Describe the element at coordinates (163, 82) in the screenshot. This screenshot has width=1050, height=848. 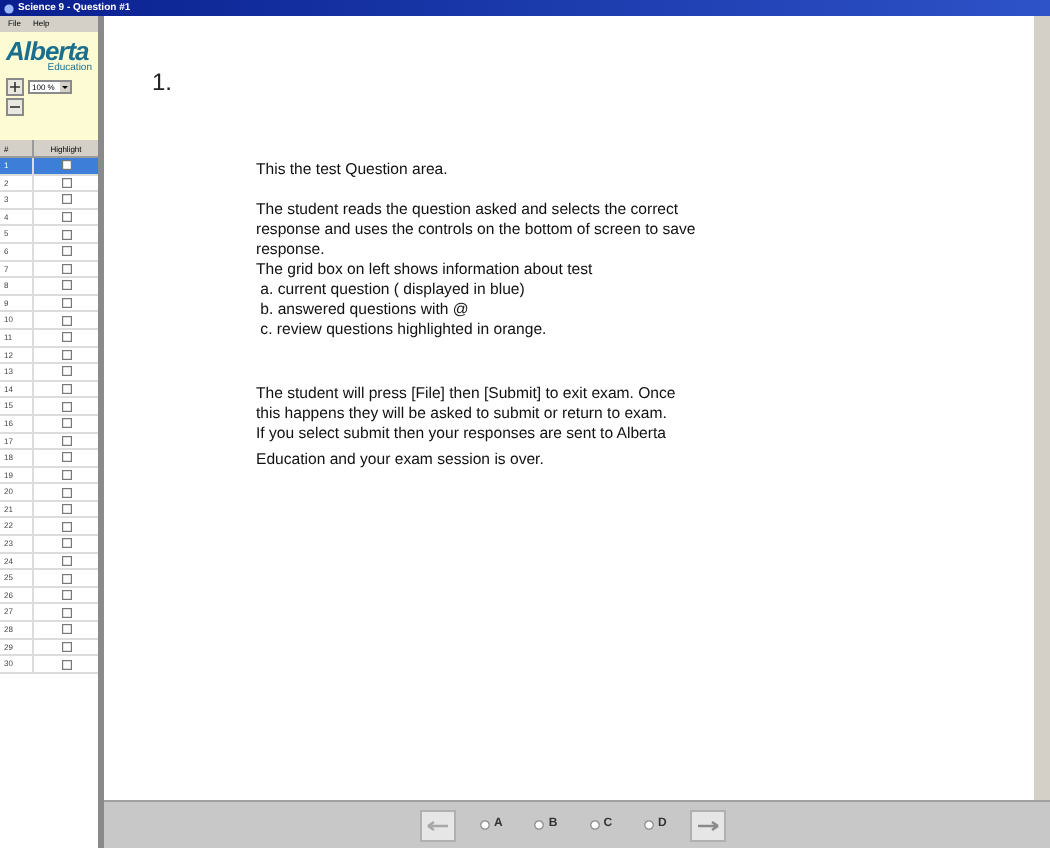
I see `question-number: 1.` at that location.